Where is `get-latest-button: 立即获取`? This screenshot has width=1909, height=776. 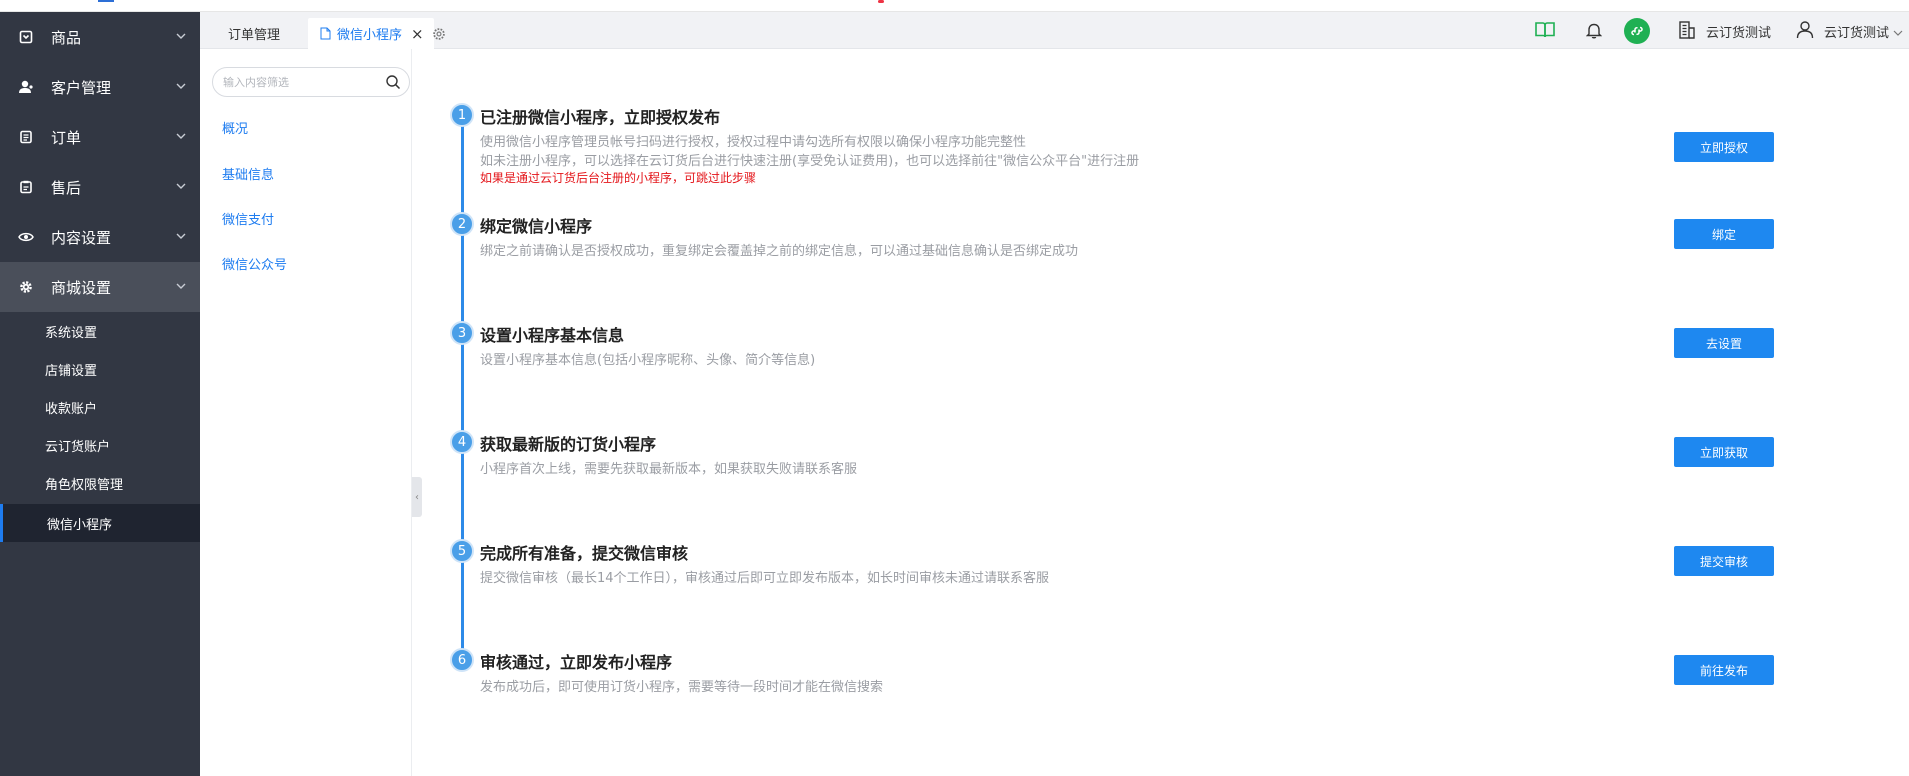
get-latest-button: 立即获取 is located at coordinates (1724, 452).